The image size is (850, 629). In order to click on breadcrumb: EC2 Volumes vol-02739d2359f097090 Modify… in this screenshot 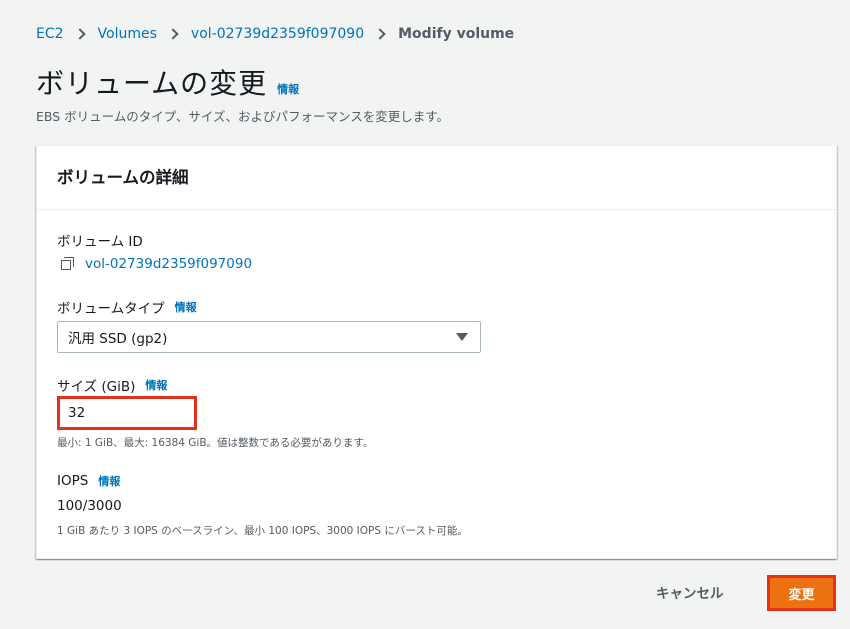, I will do `click(275, 34)`.